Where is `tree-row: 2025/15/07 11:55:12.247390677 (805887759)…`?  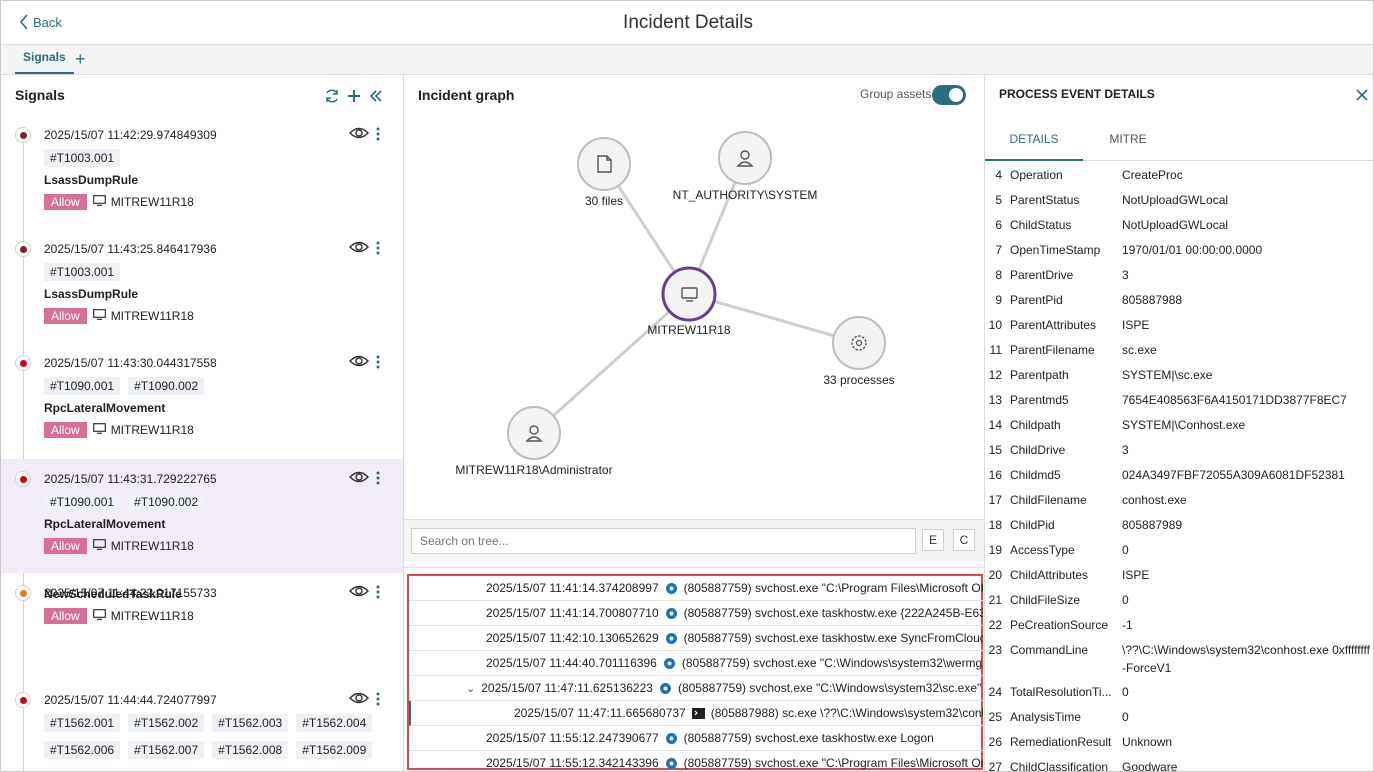
tree-row: 2025/15/07 11:55:12.247390677 (805887759)… is located at coordinates (696, 738).